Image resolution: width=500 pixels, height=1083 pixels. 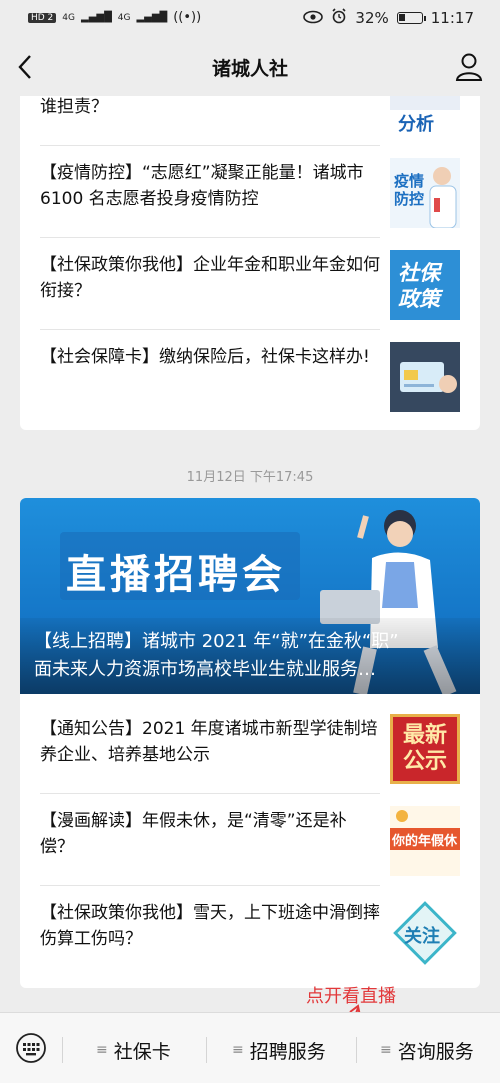 I want to click on tab-social-card: ≡ 社保卡, so click(x=133, y=1050).